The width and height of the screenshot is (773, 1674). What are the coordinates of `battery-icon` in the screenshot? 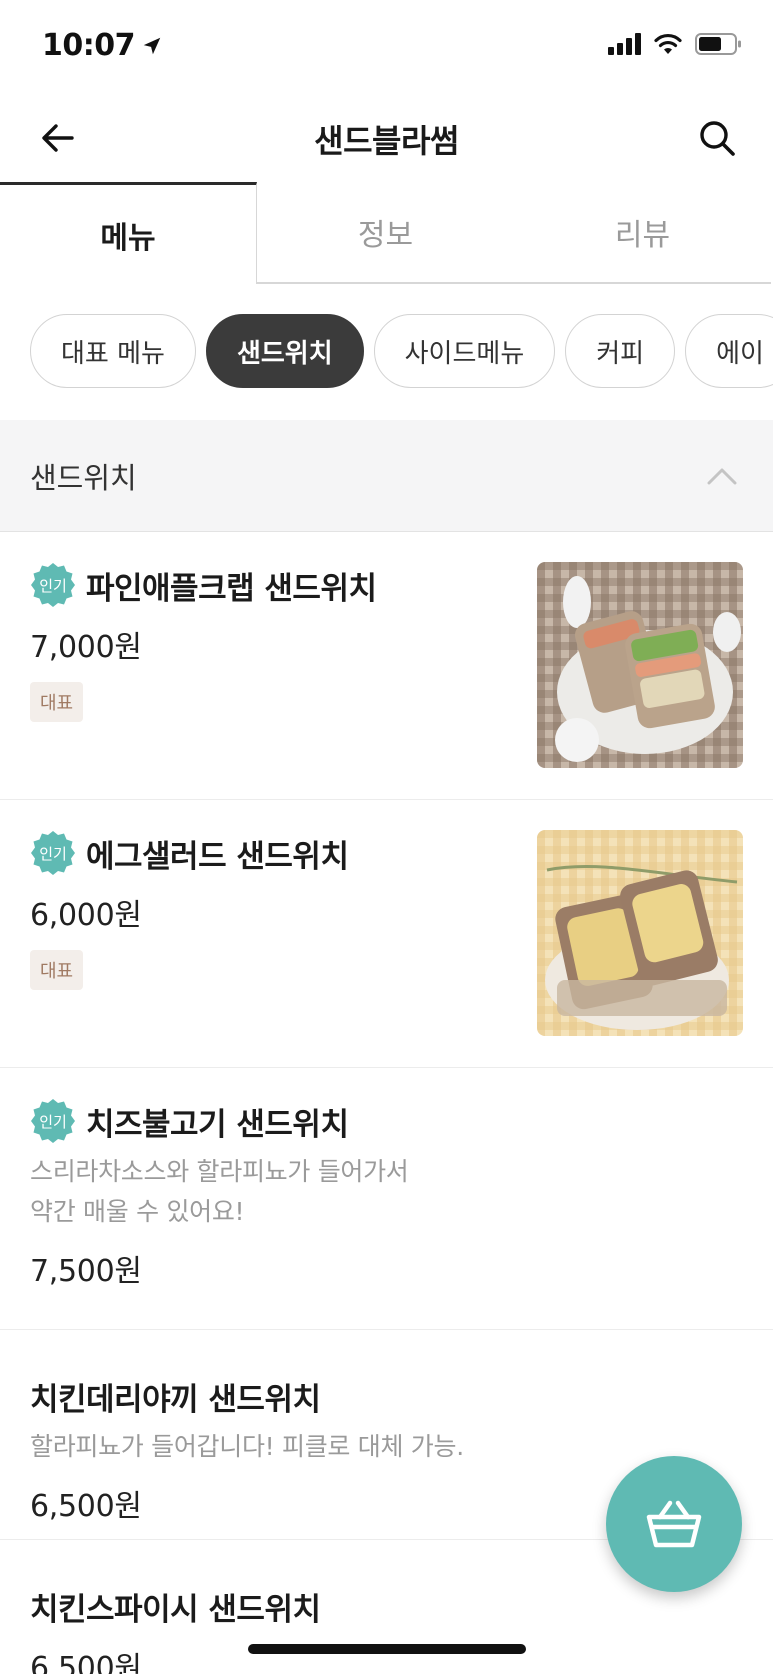 It's located at (718, 44).